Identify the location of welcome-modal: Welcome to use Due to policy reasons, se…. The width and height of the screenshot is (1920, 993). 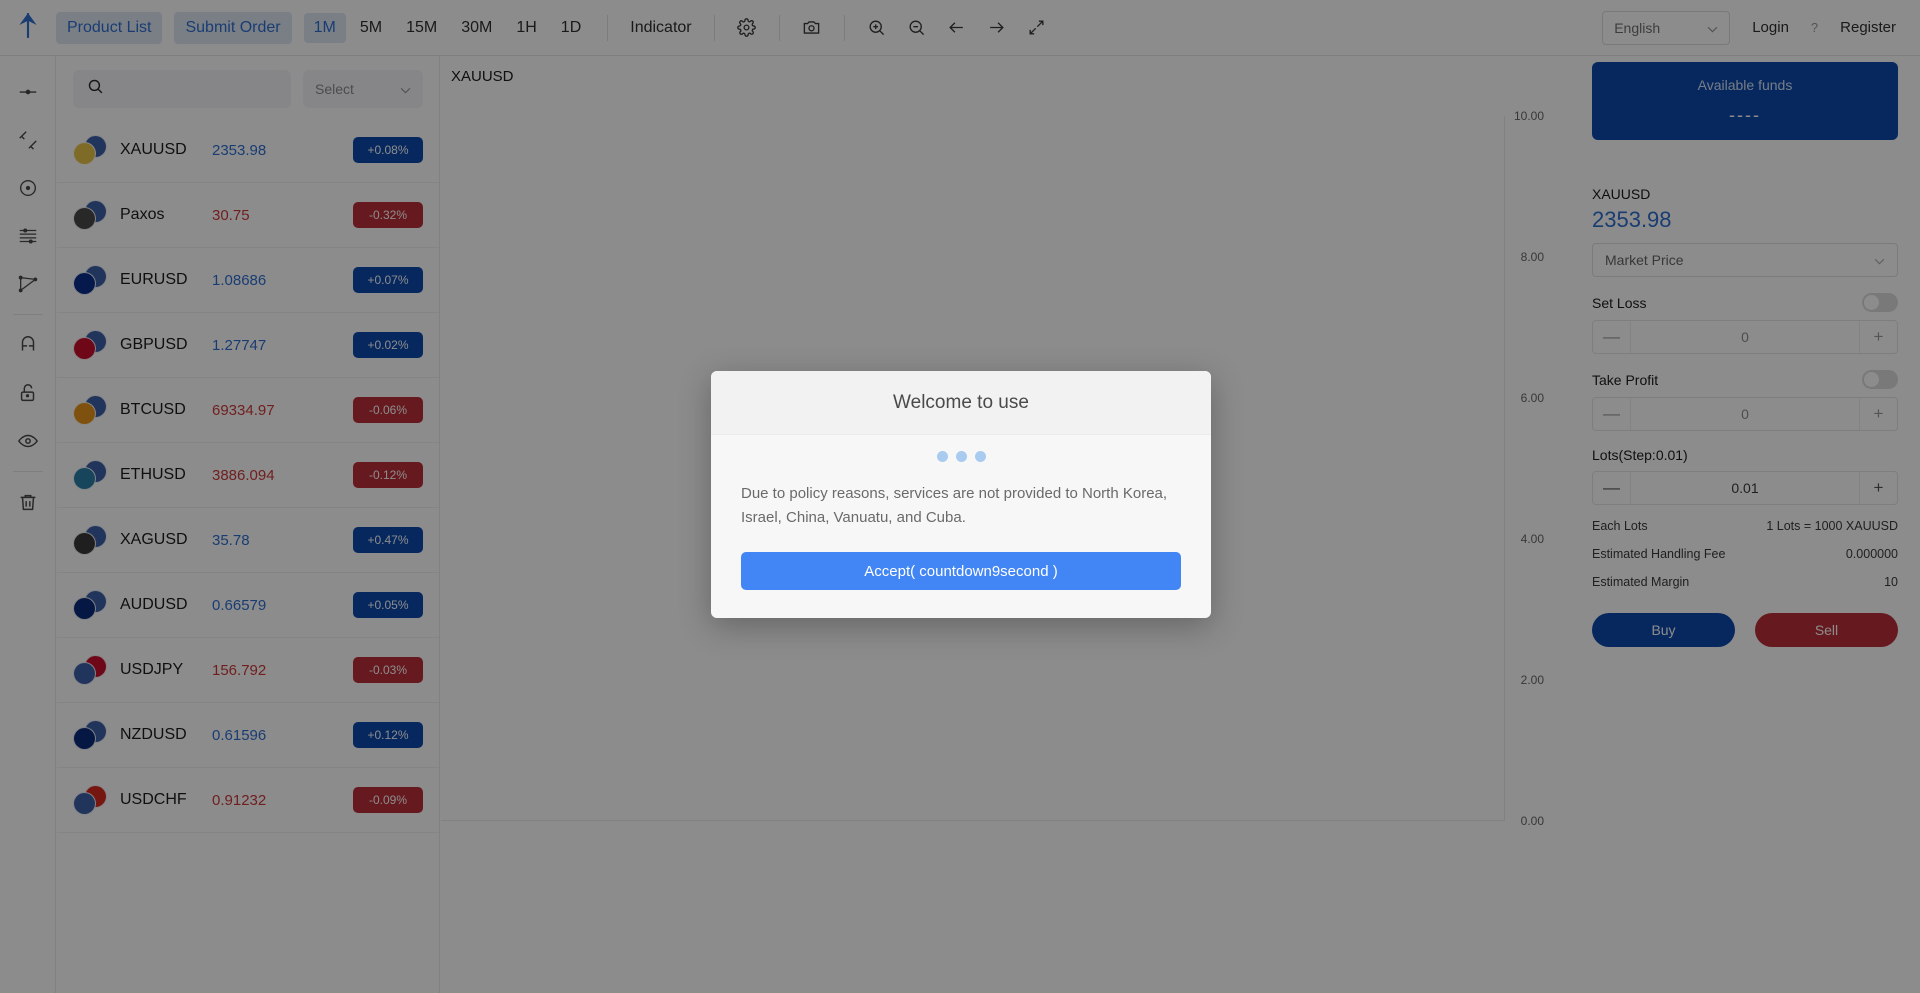
(961, 494).